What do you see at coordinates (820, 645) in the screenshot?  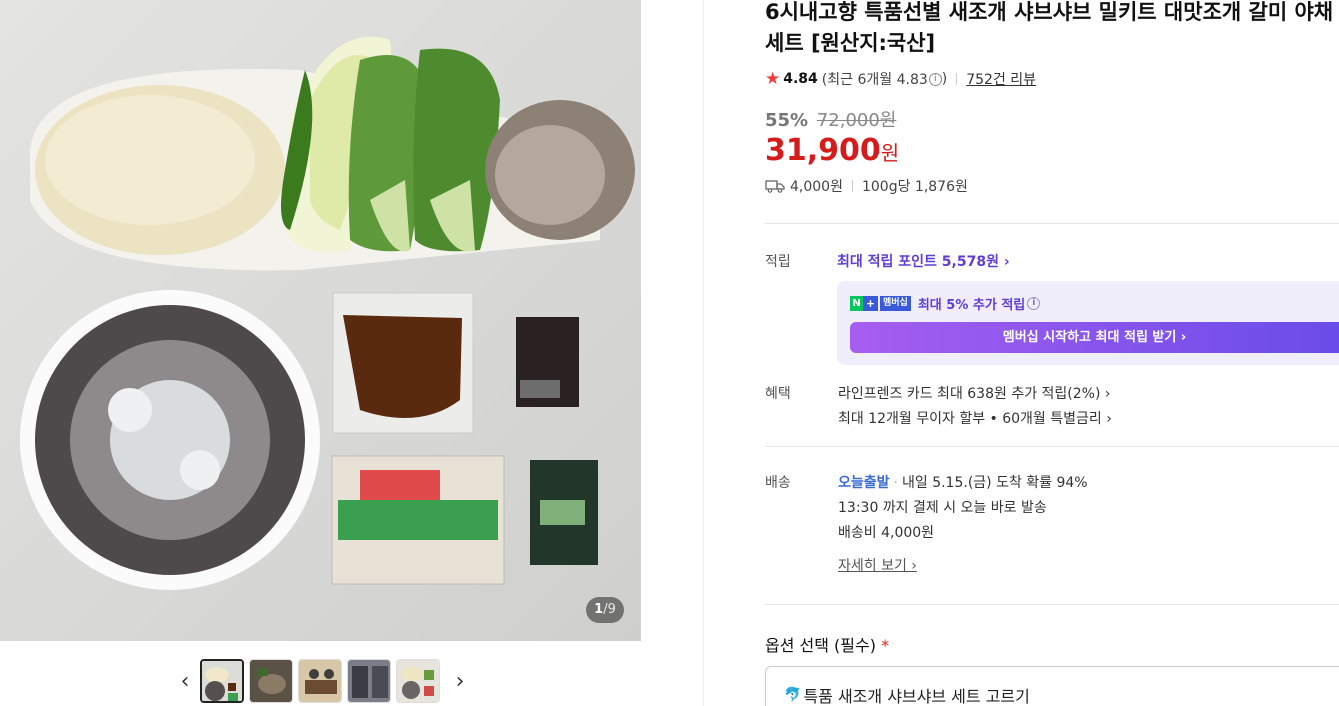 I see `option-label-text: 옵션 선택 (필수)` at bounding box center [820, 645].